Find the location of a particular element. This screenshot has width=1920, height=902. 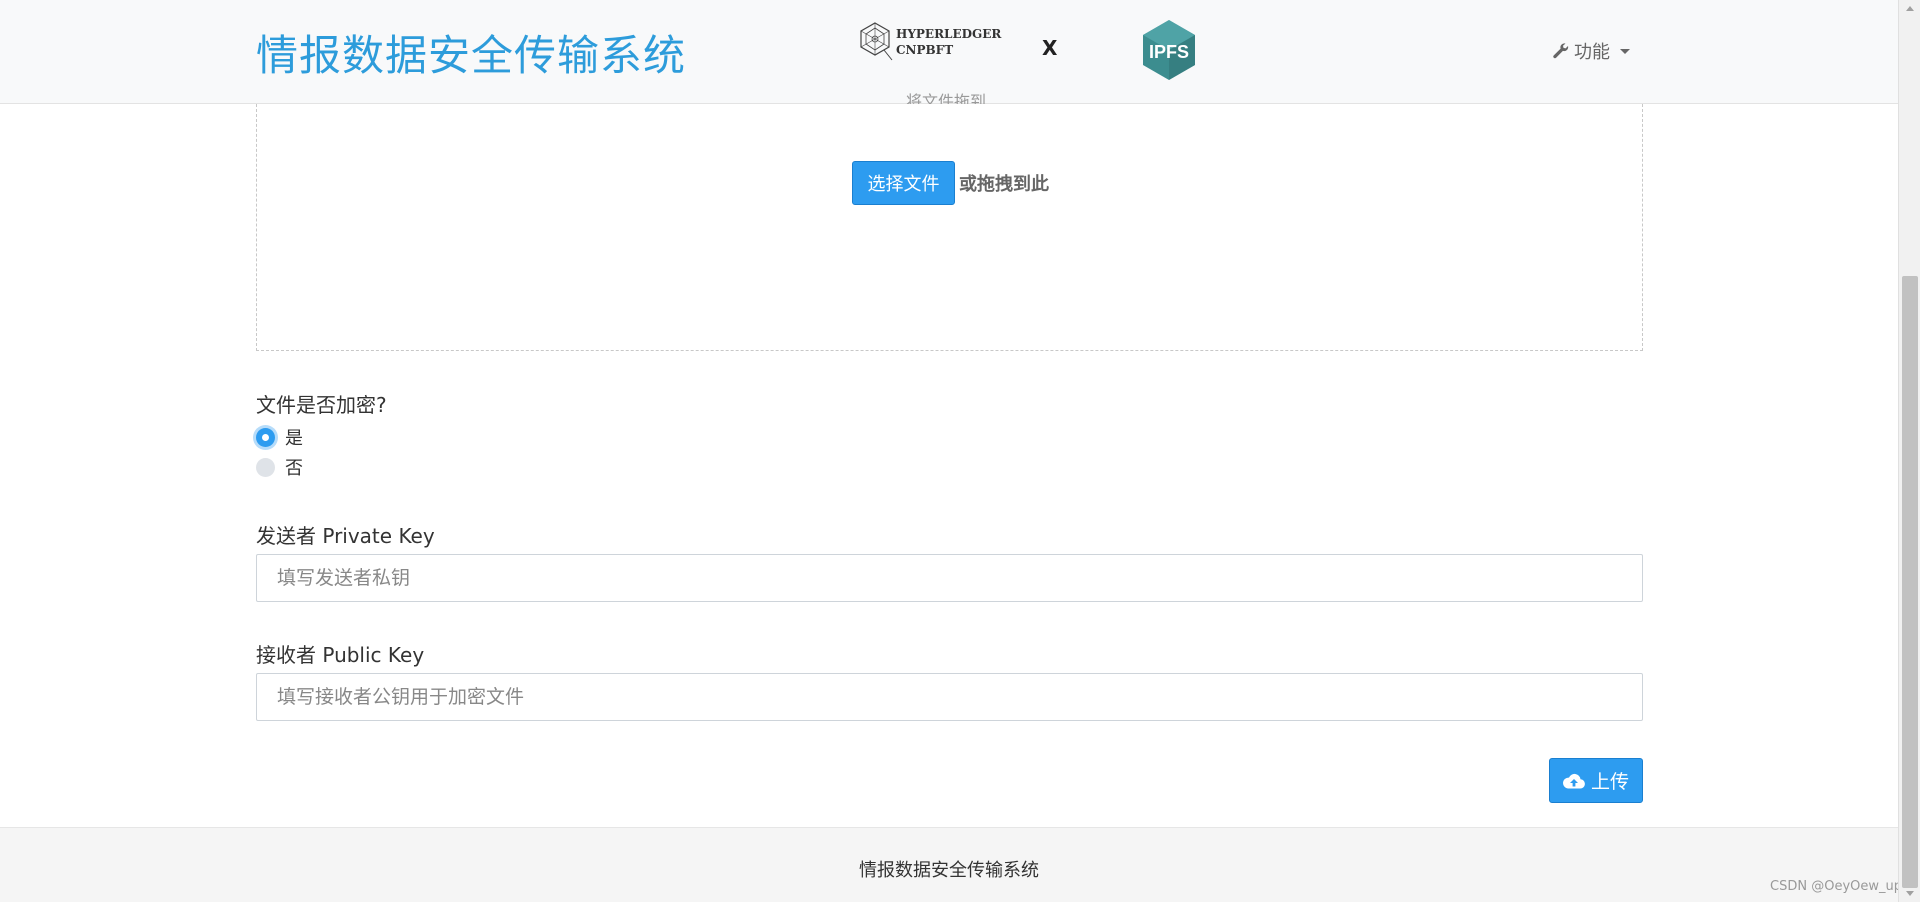

ipfs-label: IPFS is located at coordinates (1169, 52).